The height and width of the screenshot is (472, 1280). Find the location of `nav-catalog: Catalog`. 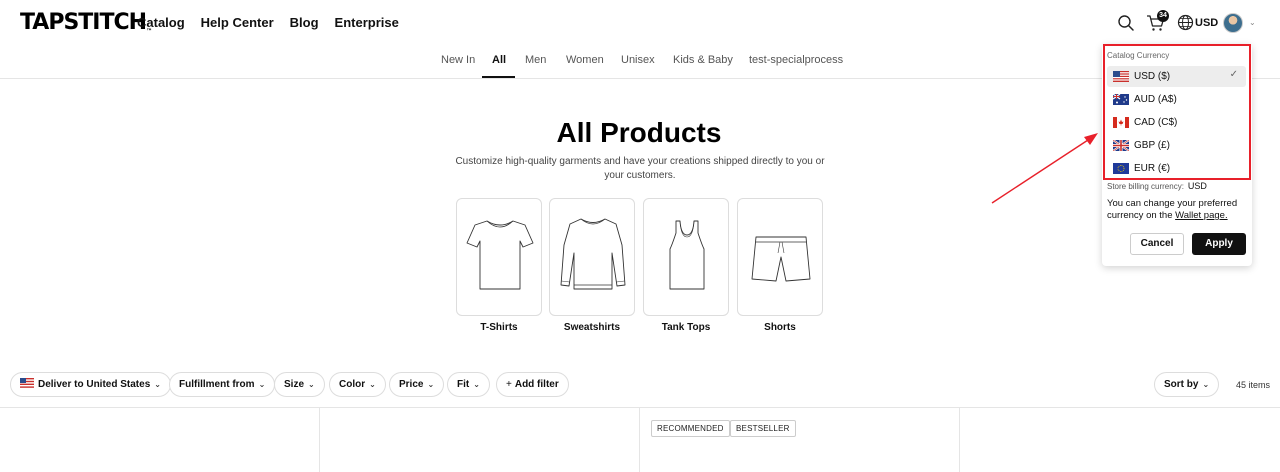

nav-catalog: Catalog is located at coordinates (161, 22).